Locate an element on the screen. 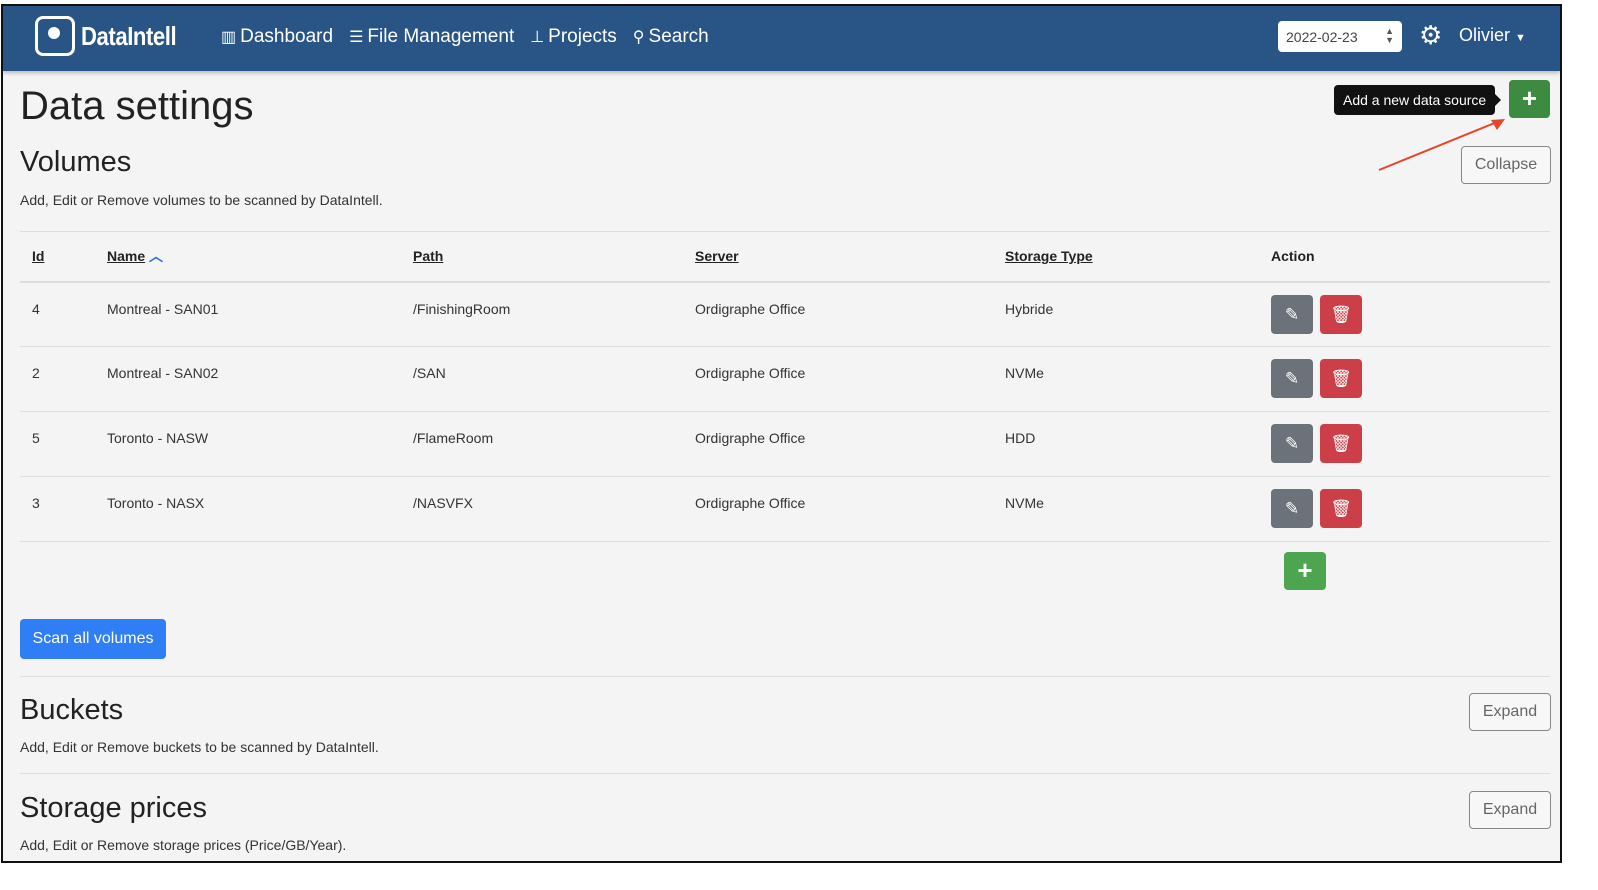 The width and height of the screenshot is (1598, 890). storage-prices-title: Storage prices is located at coordinates (113, 808).